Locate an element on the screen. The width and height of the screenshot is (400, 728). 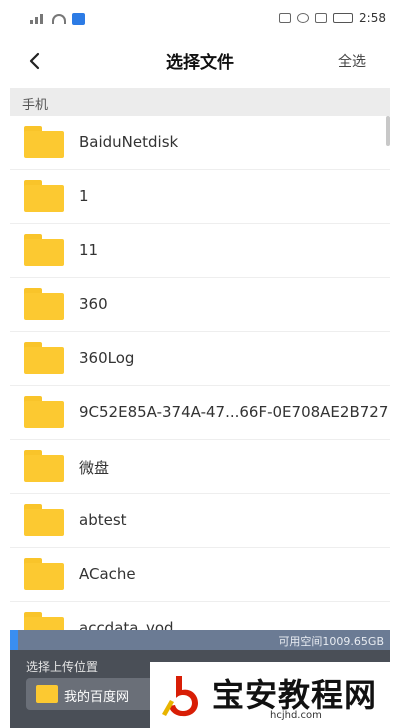
file-name: abtest is located at coordinates (103, 520).